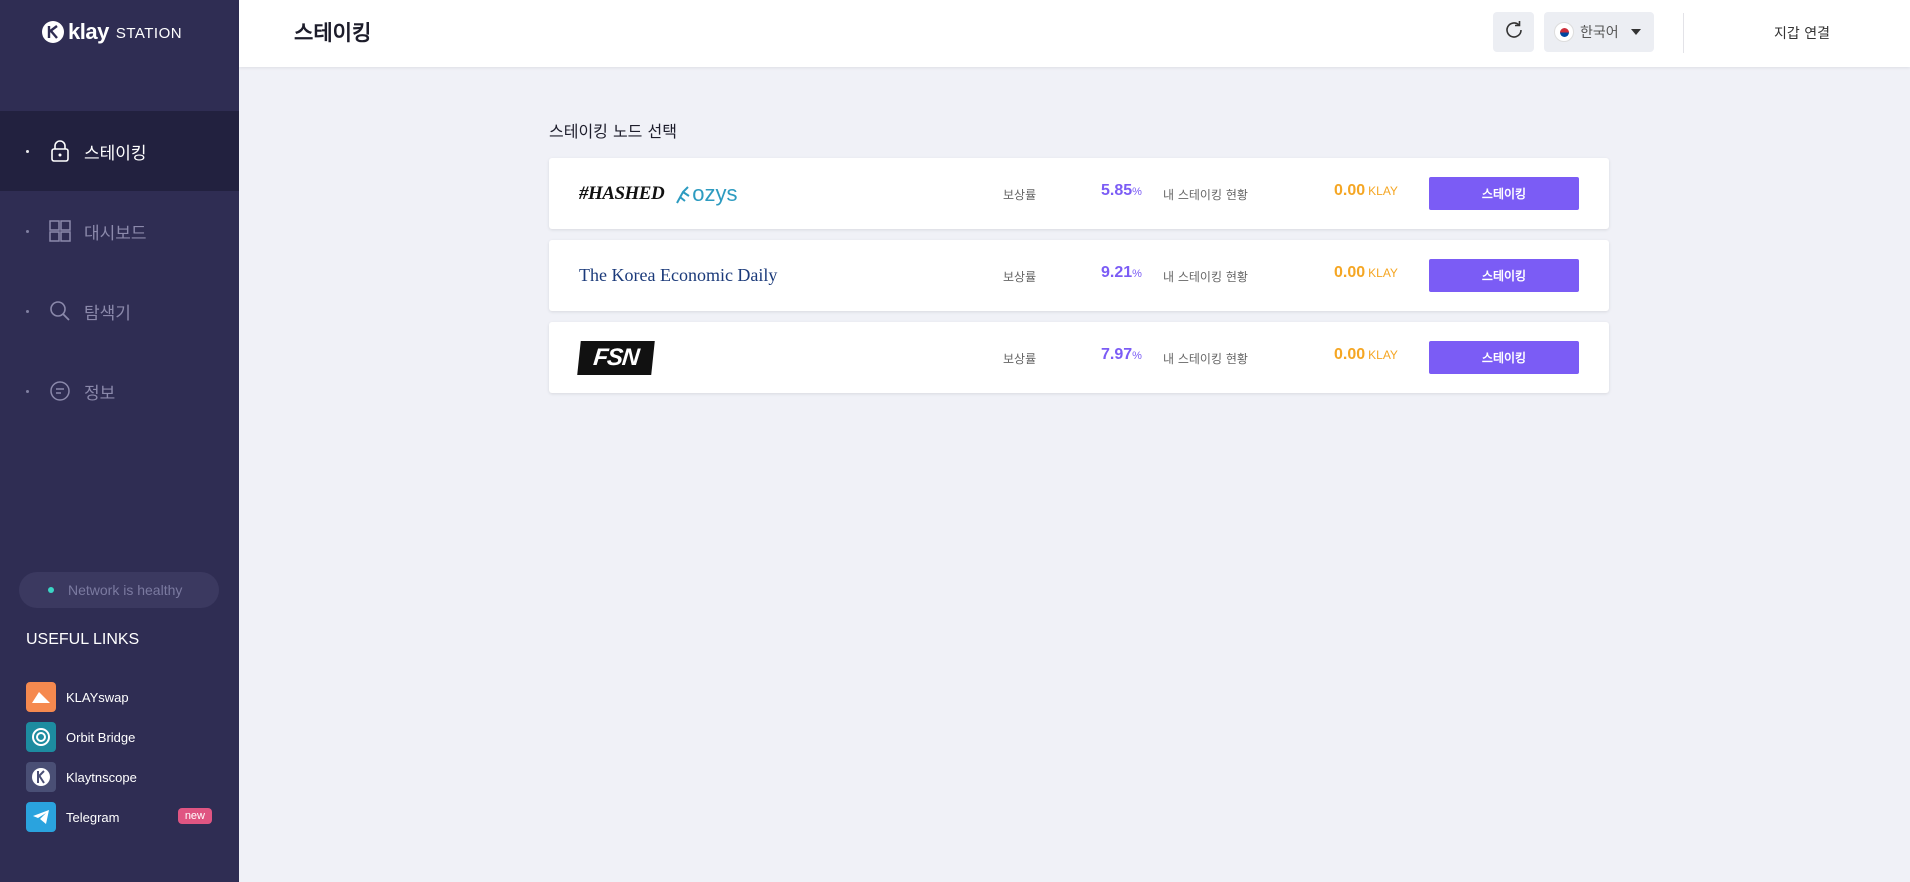  What do you see at coordinates (1079, 357) in the screenshot?
I see `node-card-fsn: FSN 보상률 7.97% 내 스테이킹 현황 0.00 KLAY 스테이킹` at bounding box center [1079, 357].